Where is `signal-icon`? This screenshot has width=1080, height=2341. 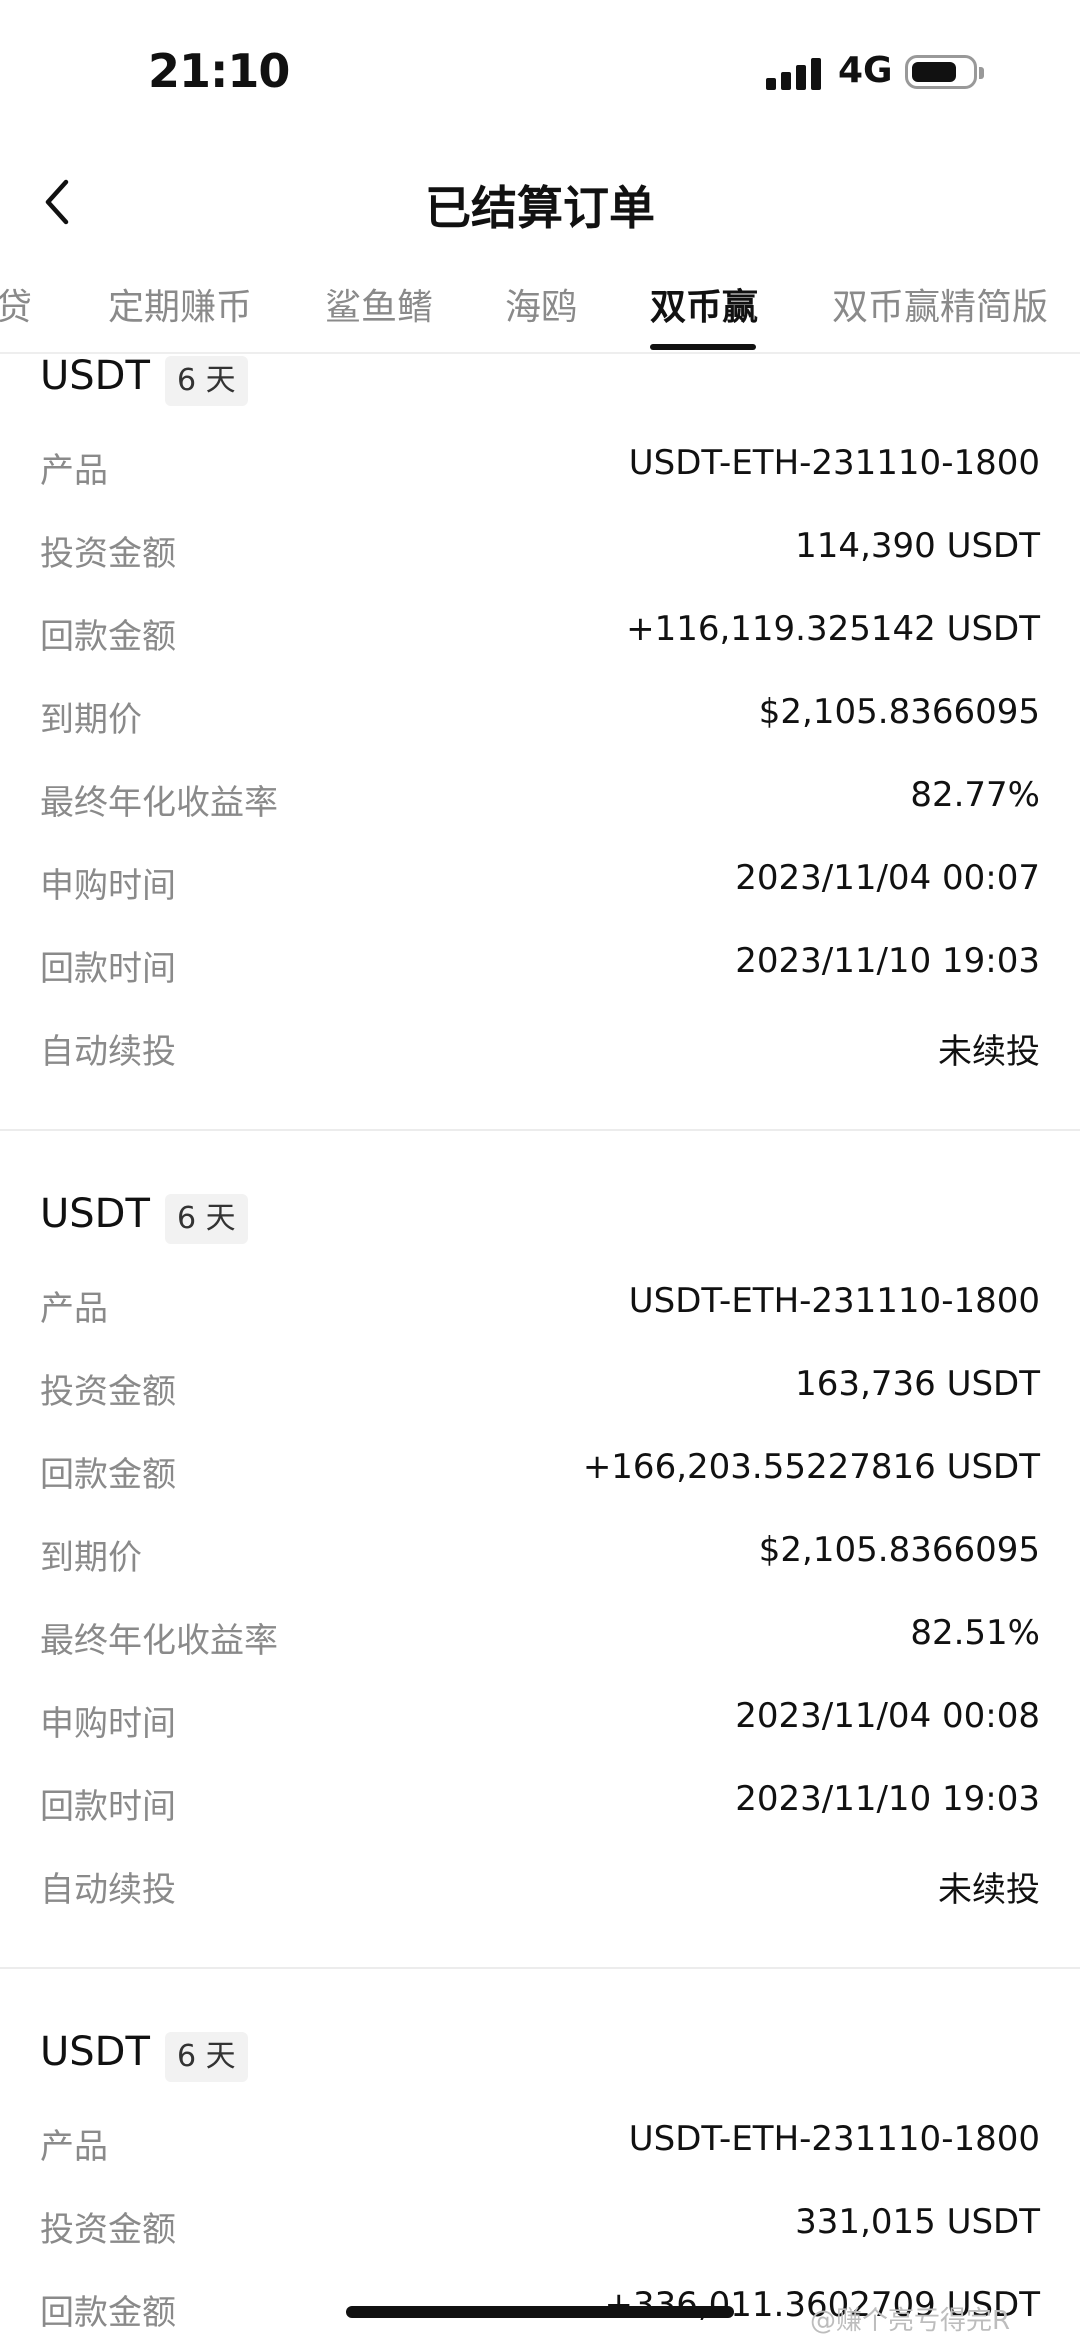
signal-icon is located at coordinates (794, 73).